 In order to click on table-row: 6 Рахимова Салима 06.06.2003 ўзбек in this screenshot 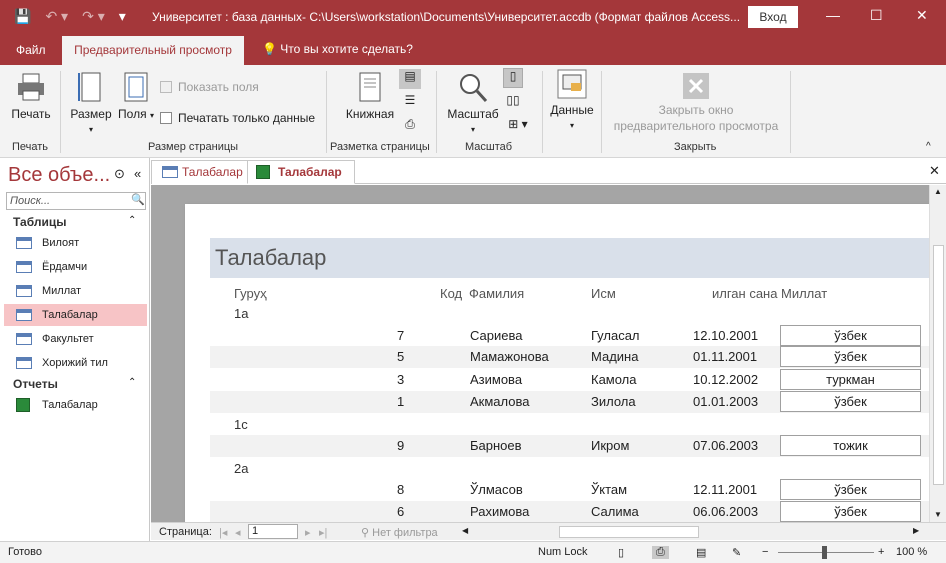, I will do `click(569, 511)`.